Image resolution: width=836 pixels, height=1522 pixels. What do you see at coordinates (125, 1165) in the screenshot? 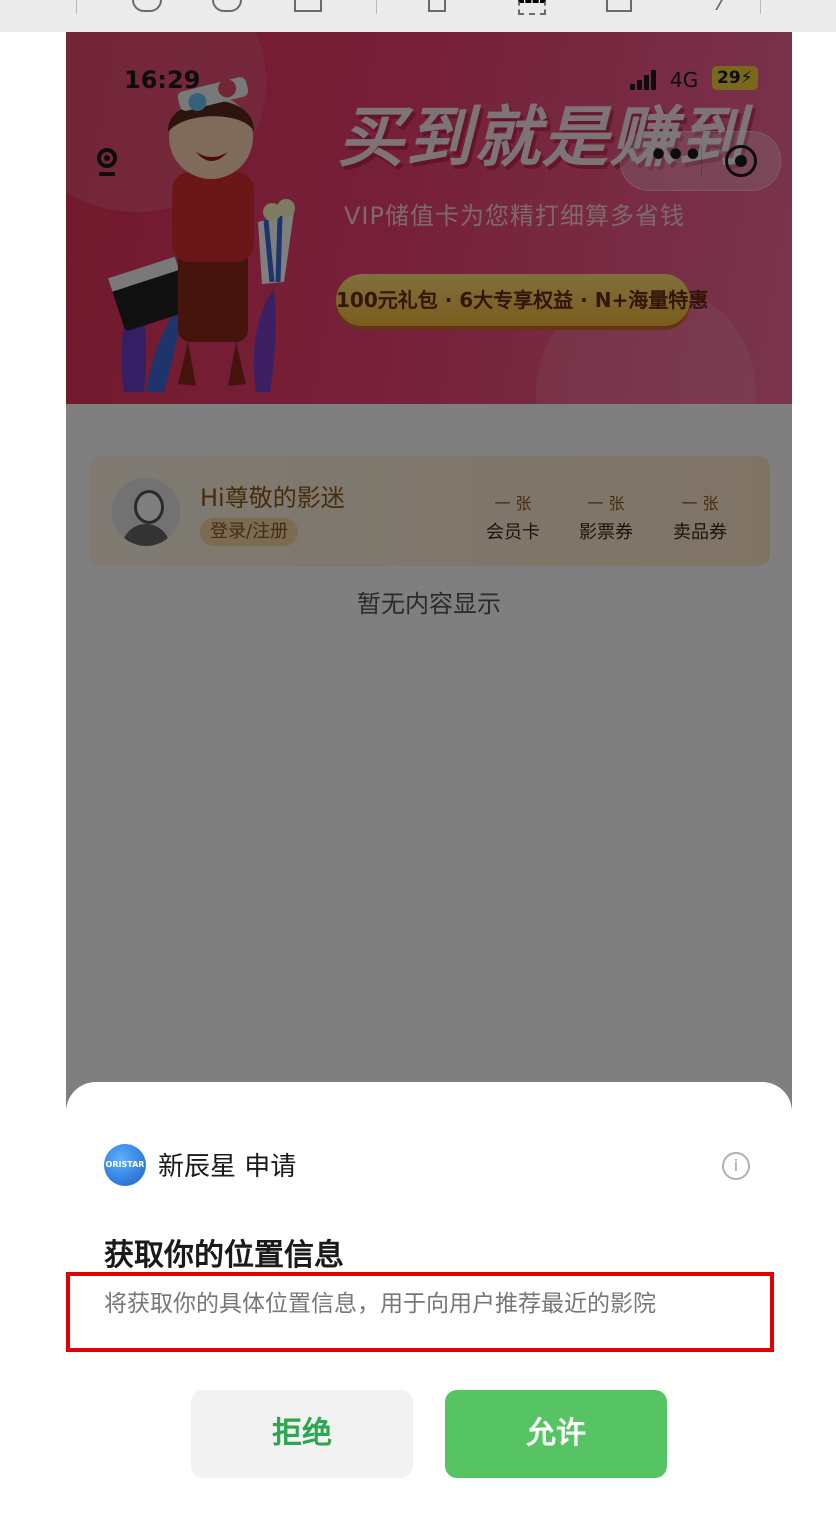
I see `app-logo: ORISTAR` at bounding box center [125, 1165].